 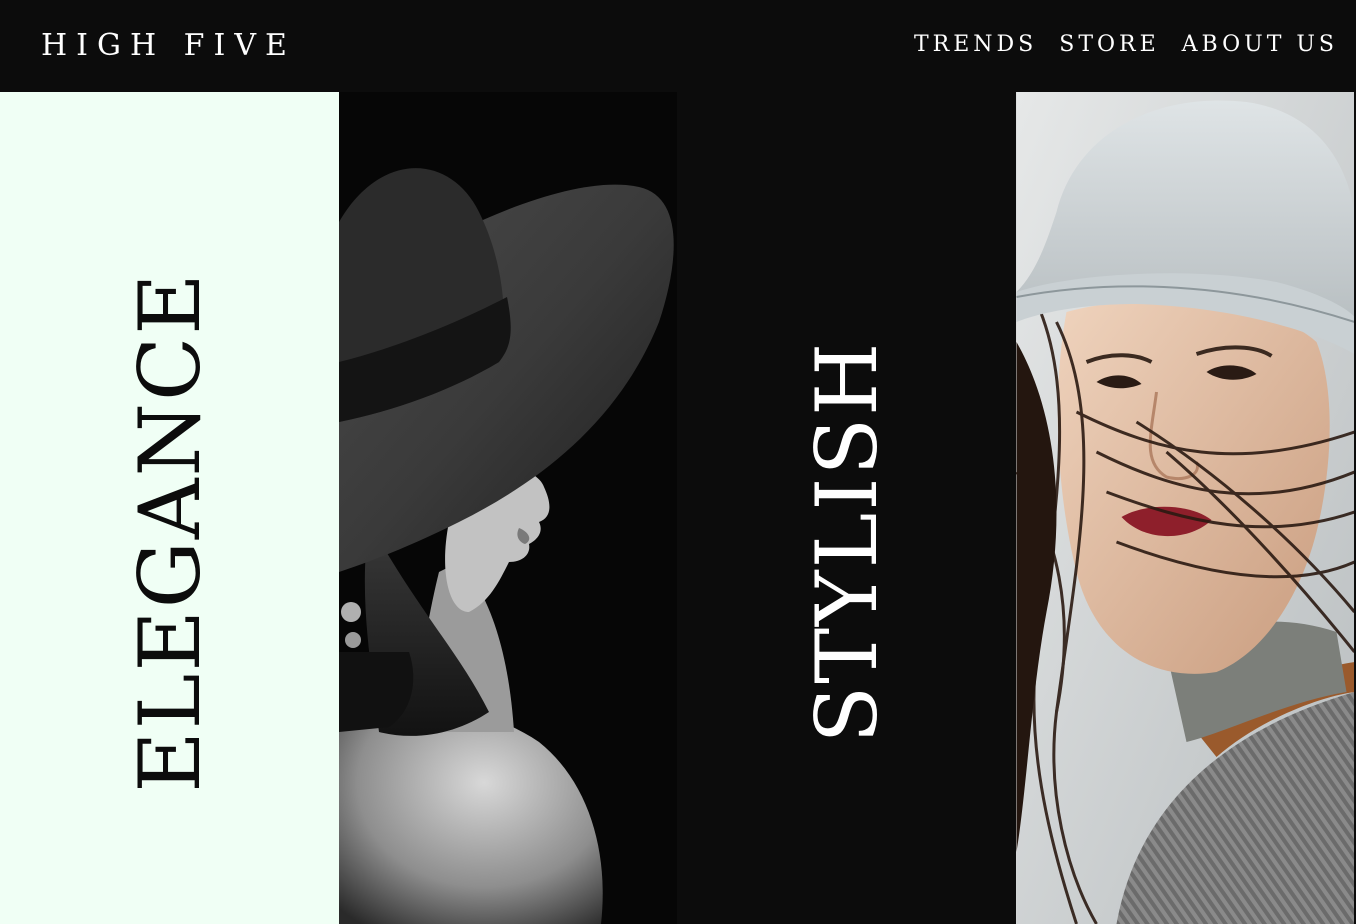 I want to click on elegance-heading: ELEGANCE, so click(x=169, y=532).